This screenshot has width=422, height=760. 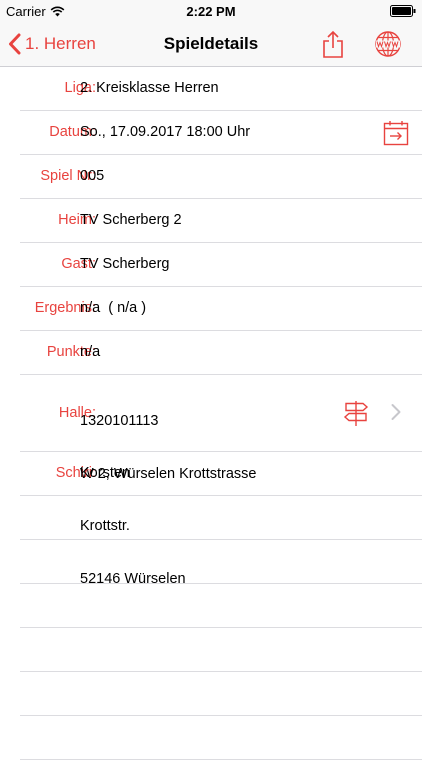 I want to click on page-title: Spieldetails, so click(x=211, y=43).